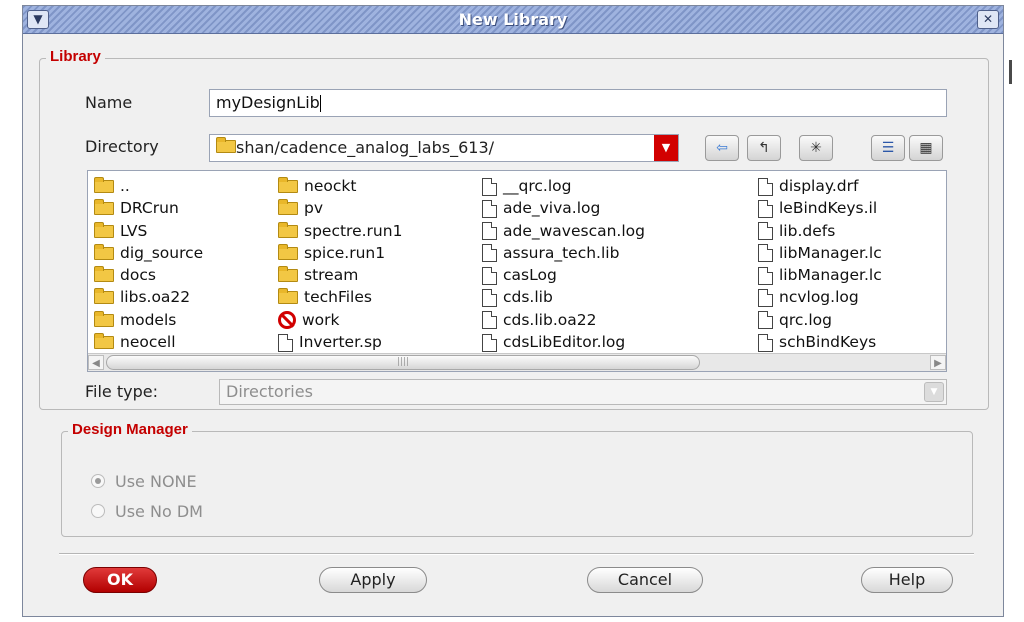 This screenshot has width=1024, height=622. What do you see at coordinates (340, 208) in the screenshot?
I see `list-item: pv` at bounding box center [340, 208].